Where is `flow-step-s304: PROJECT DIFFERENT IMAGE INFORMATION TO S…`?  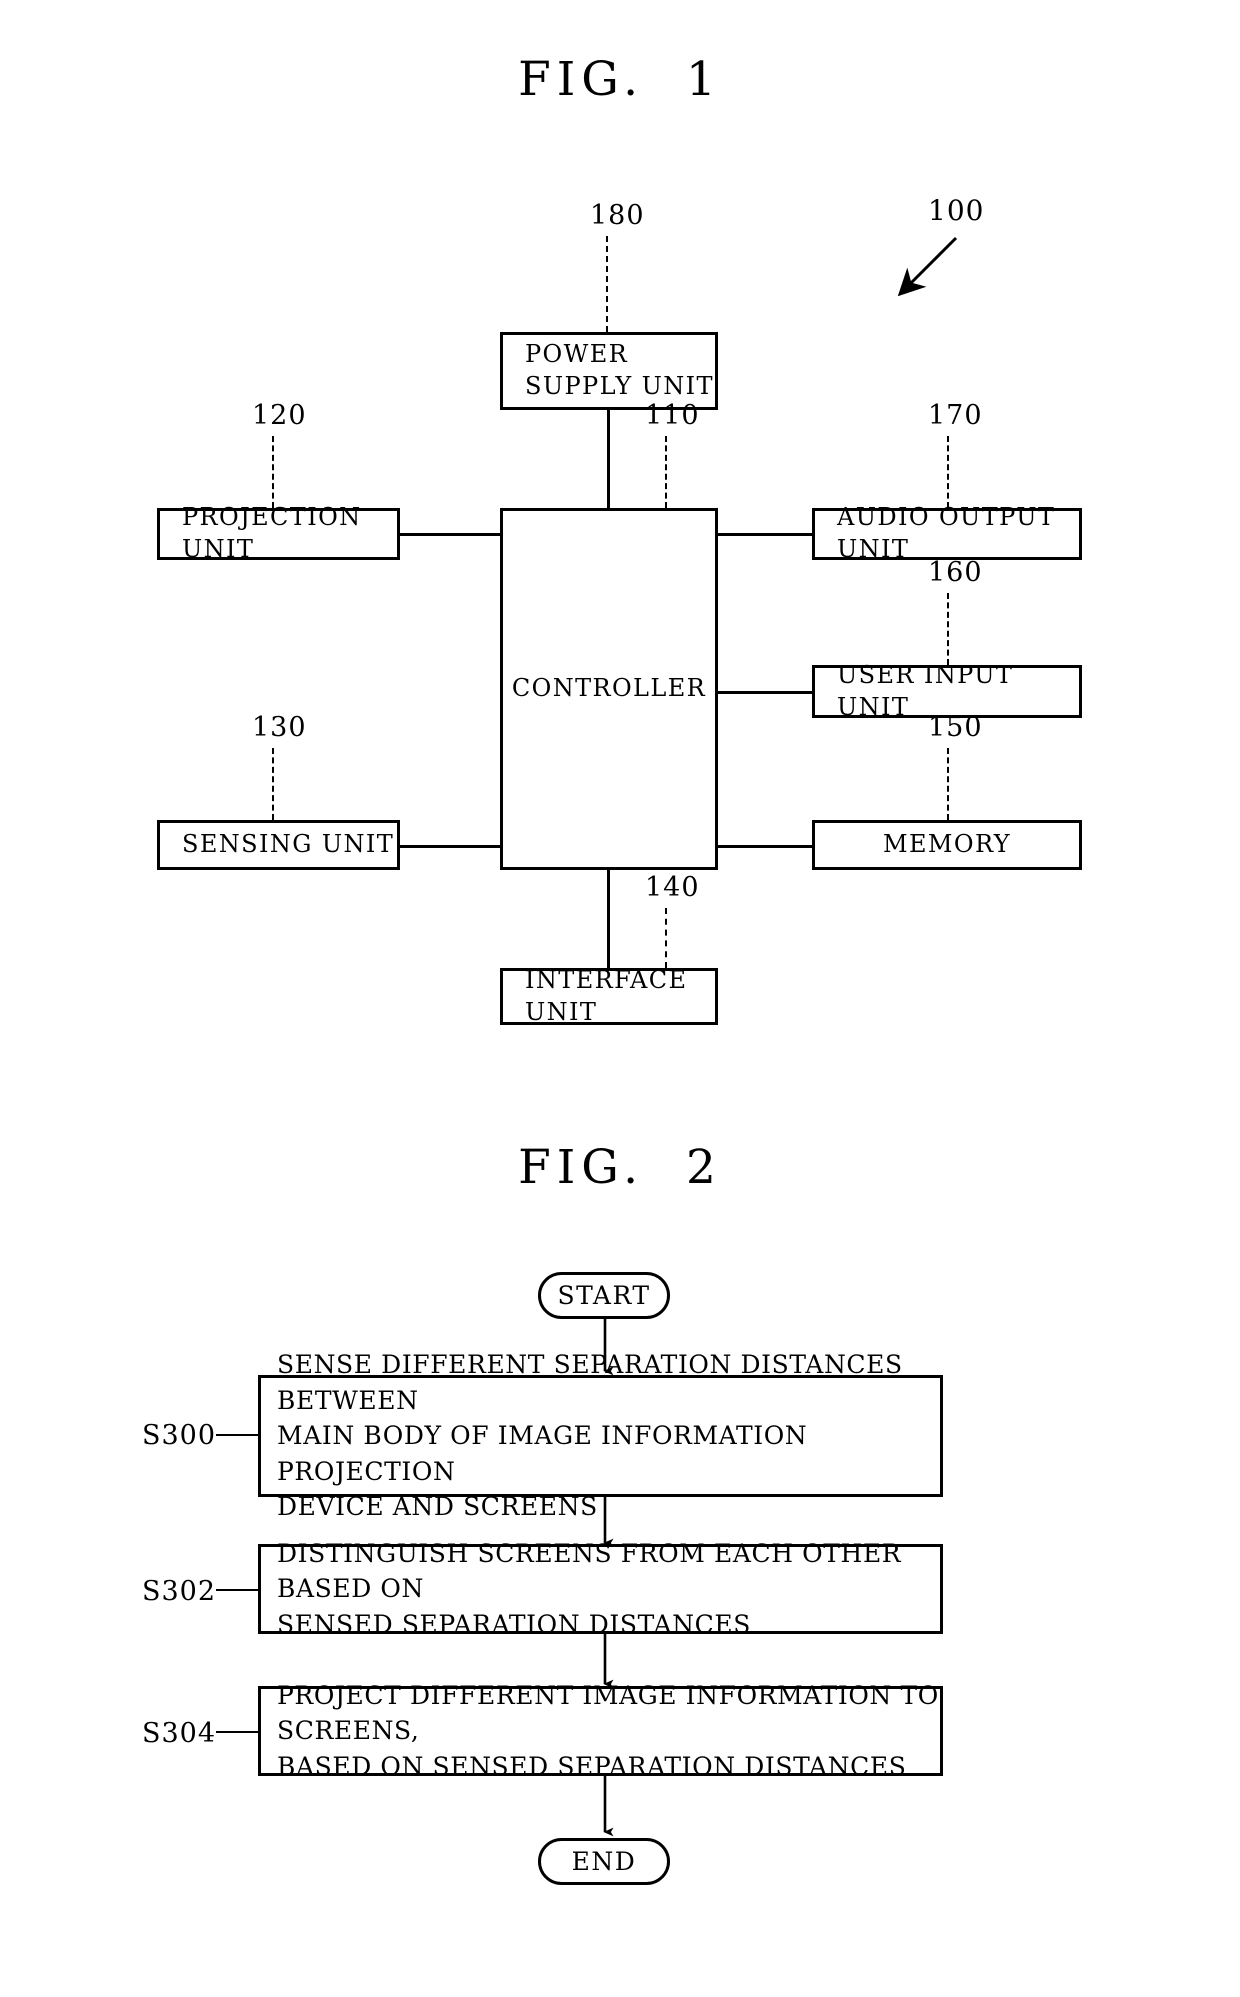 flow-step-s304: PROJECT DIFFERENT IMAGE INFORMATION TO S… is located at coordinates (600, 1731).